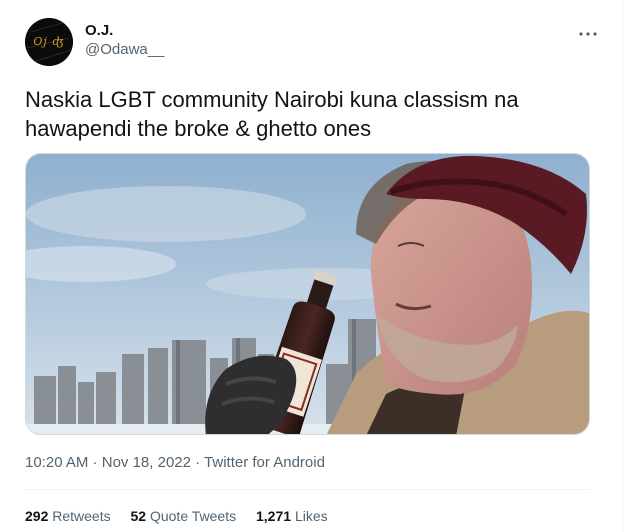 The image size is (623, 532). What do you see at coordinates (307, 489) in the screenshot?
I see `divider` at bounding box center [307, 489].